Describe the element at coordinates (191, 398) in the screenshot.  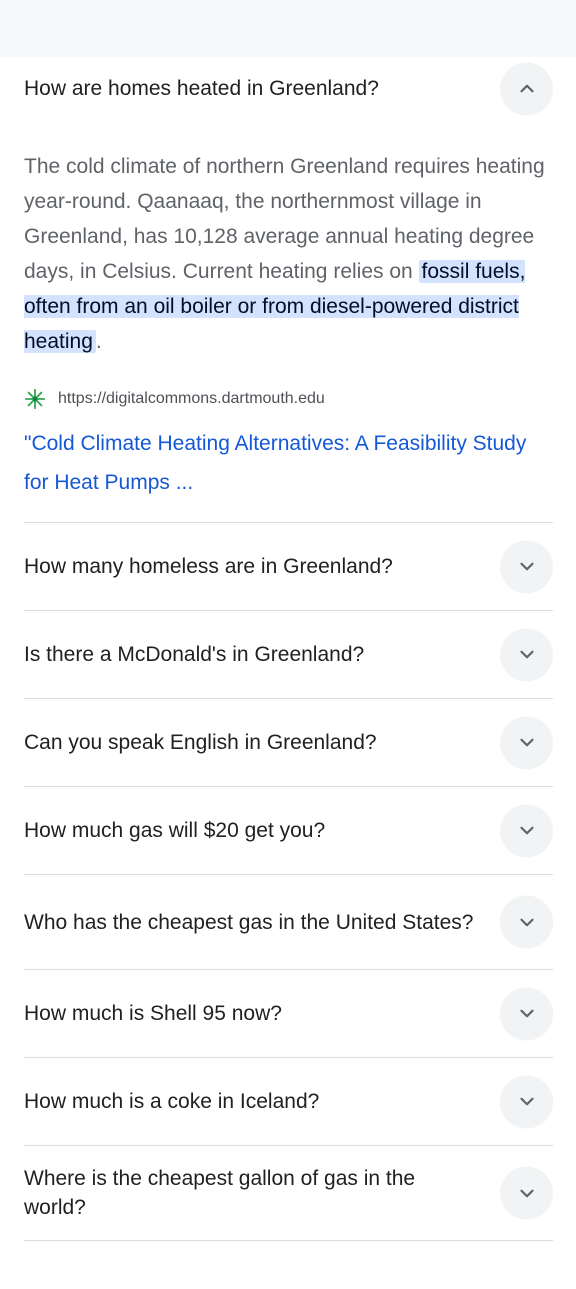
I see `source-url: https://digitalcommons.dartmouth.edu` at that location.